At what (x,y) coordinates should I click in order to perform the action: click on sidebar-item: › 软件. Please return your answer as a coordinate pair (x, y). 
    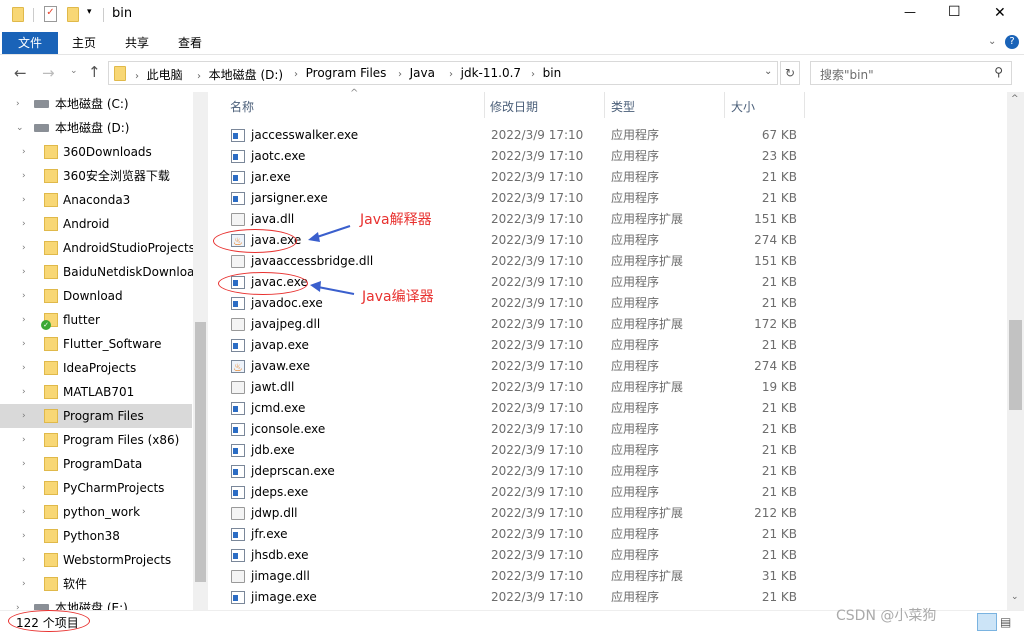
    Looking at the image, I should click on (96, 584).